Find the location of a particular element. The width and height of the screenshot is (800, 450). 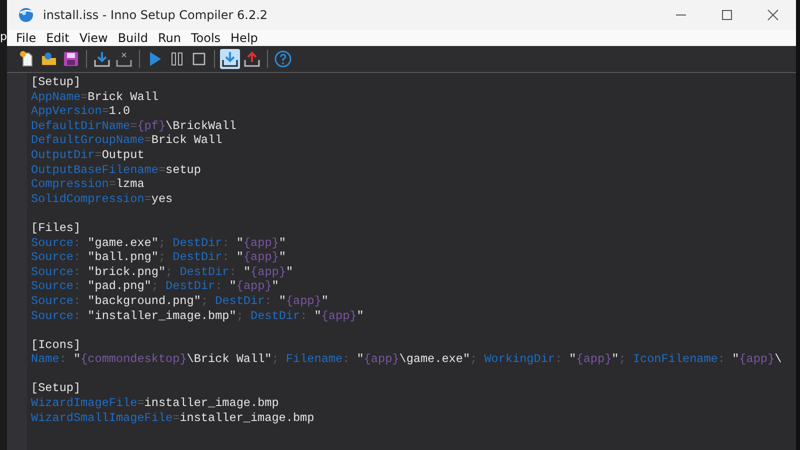

help-icon is located at coordinates (283, 59).